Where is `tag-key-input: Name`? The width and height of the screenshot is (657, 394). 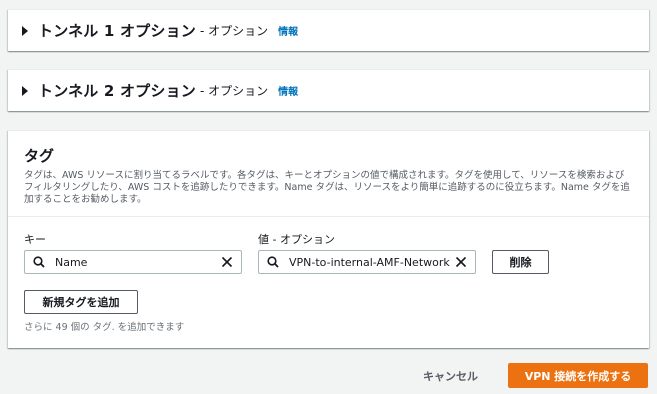 tag-key-input: Name is located at coordinates (133, 262).